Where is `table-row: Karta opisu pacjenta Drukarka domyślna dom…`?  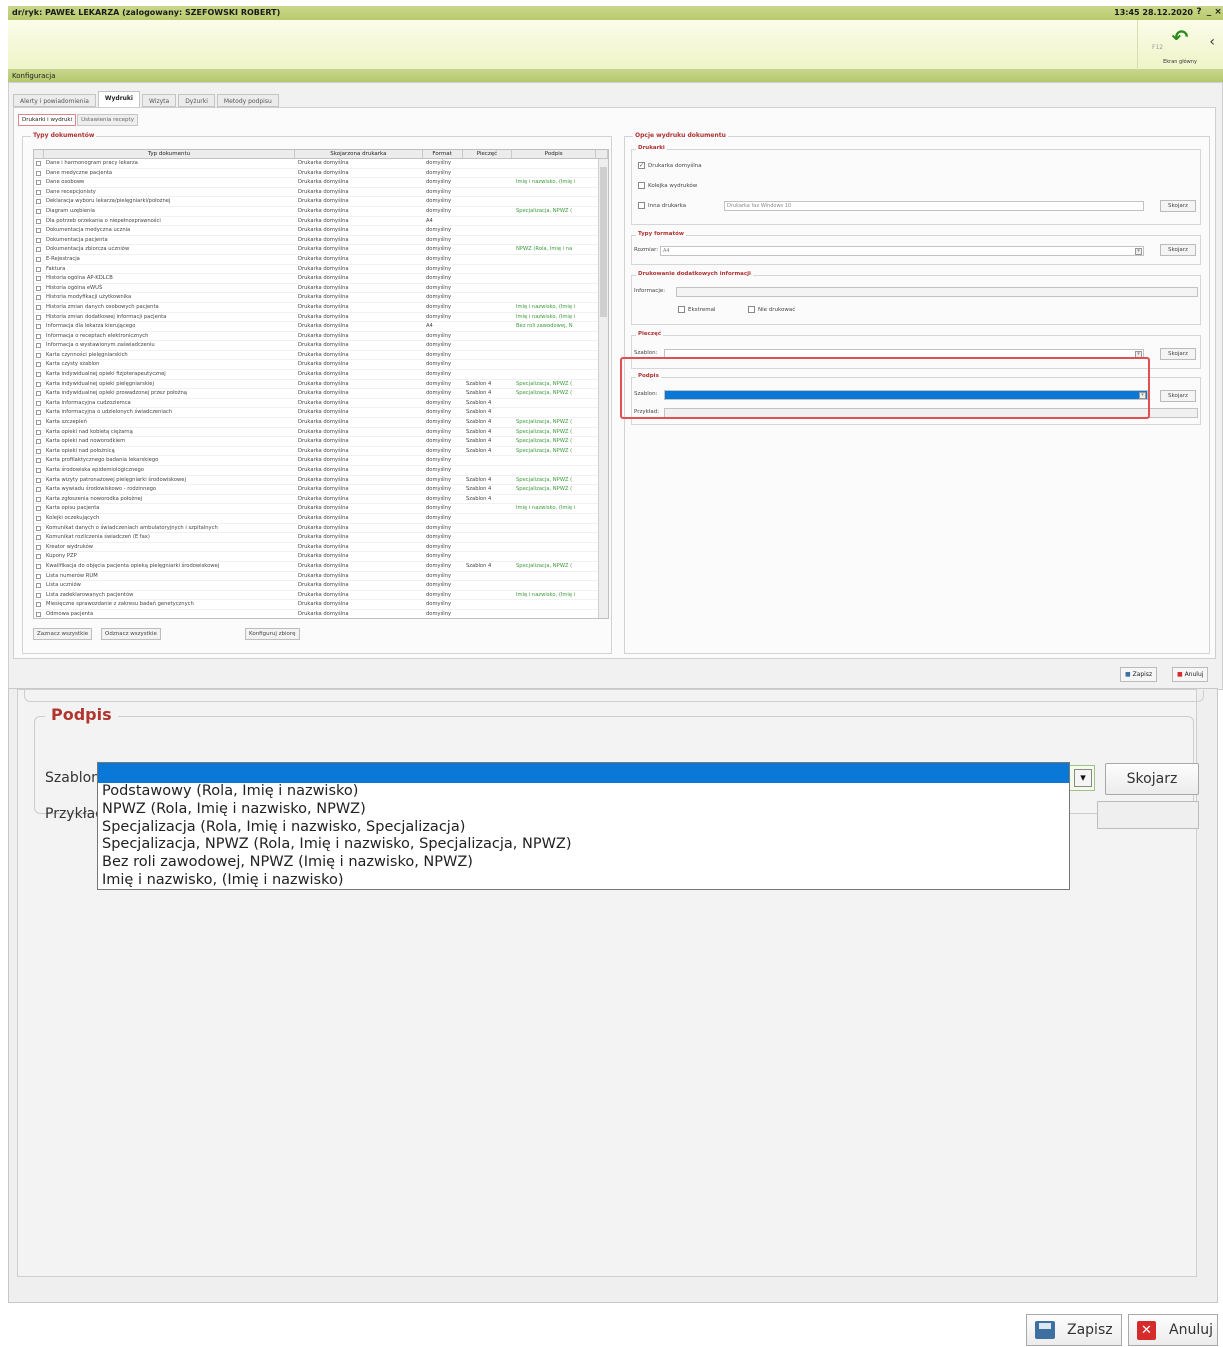 table-row: Karta opisu pacjenta Drukarka domyślna dom… is located at coordinates (321, 509).